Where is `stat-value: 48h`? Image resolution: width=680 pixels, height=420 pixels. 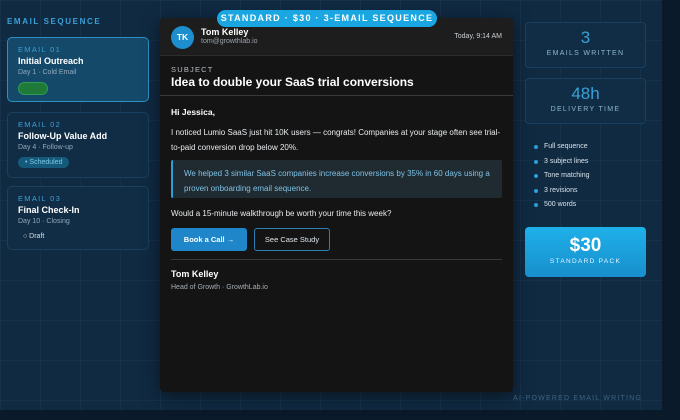 stat-value: 48h is located at coordinates (585, 93).